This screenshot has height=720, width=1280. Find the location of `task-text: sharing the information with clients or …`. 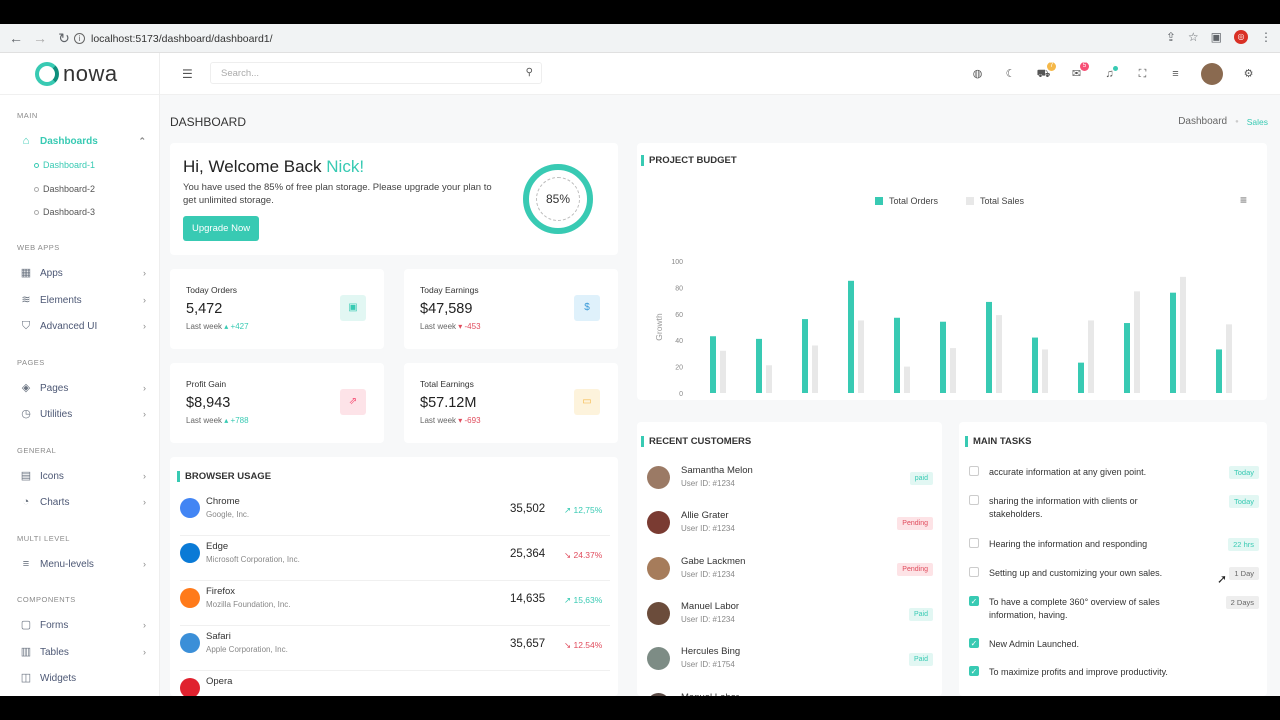

task-text: sharing the information with clients or … is located at coordinates (1063, 507).